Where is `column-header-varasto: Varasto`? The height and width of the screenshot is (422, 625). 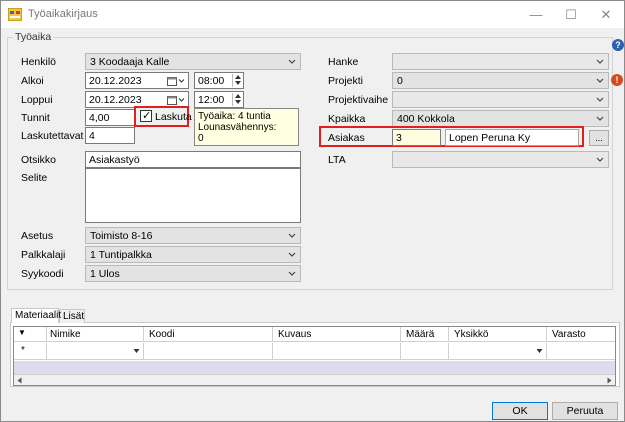 column-header-varasto: Varasto is located at coordinates (569, 334).